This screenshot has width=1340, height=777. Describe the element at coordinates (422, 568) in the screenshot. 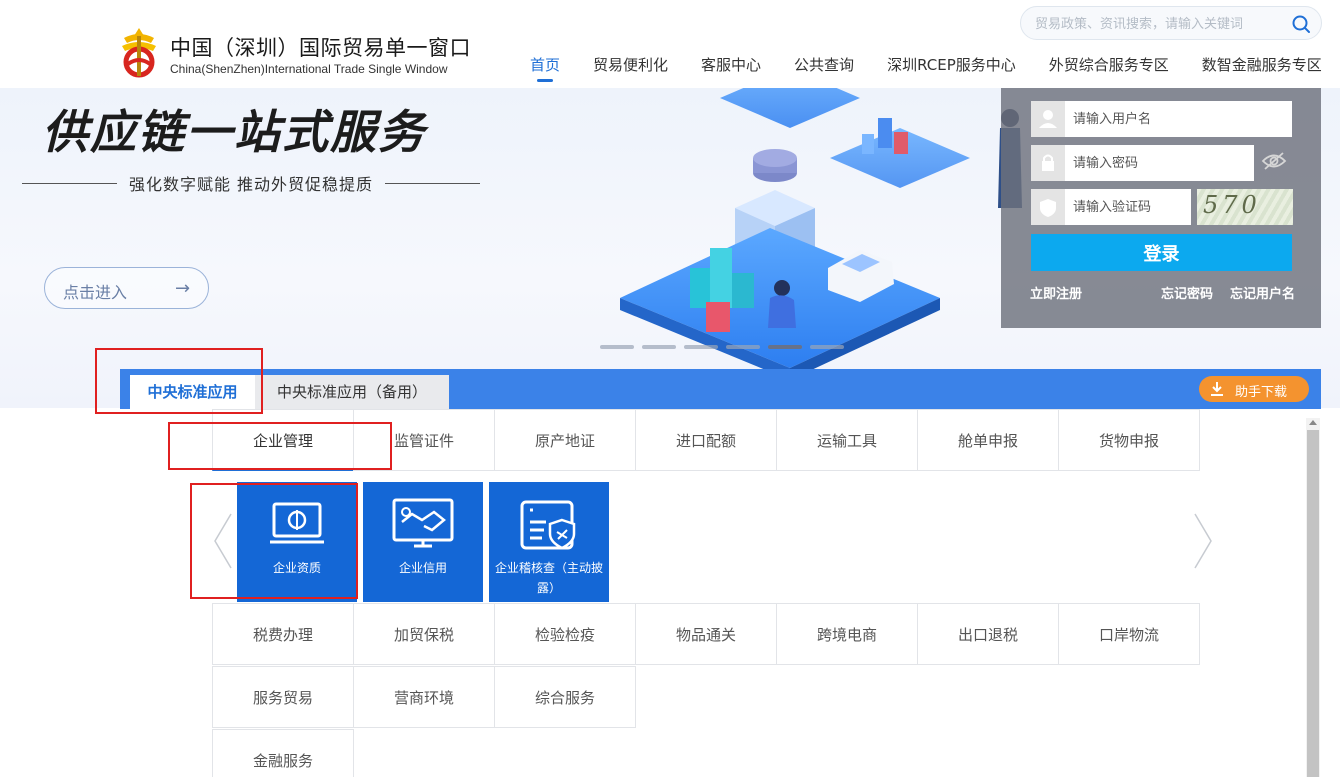

I see `tile-label: 企业信用` at that location.